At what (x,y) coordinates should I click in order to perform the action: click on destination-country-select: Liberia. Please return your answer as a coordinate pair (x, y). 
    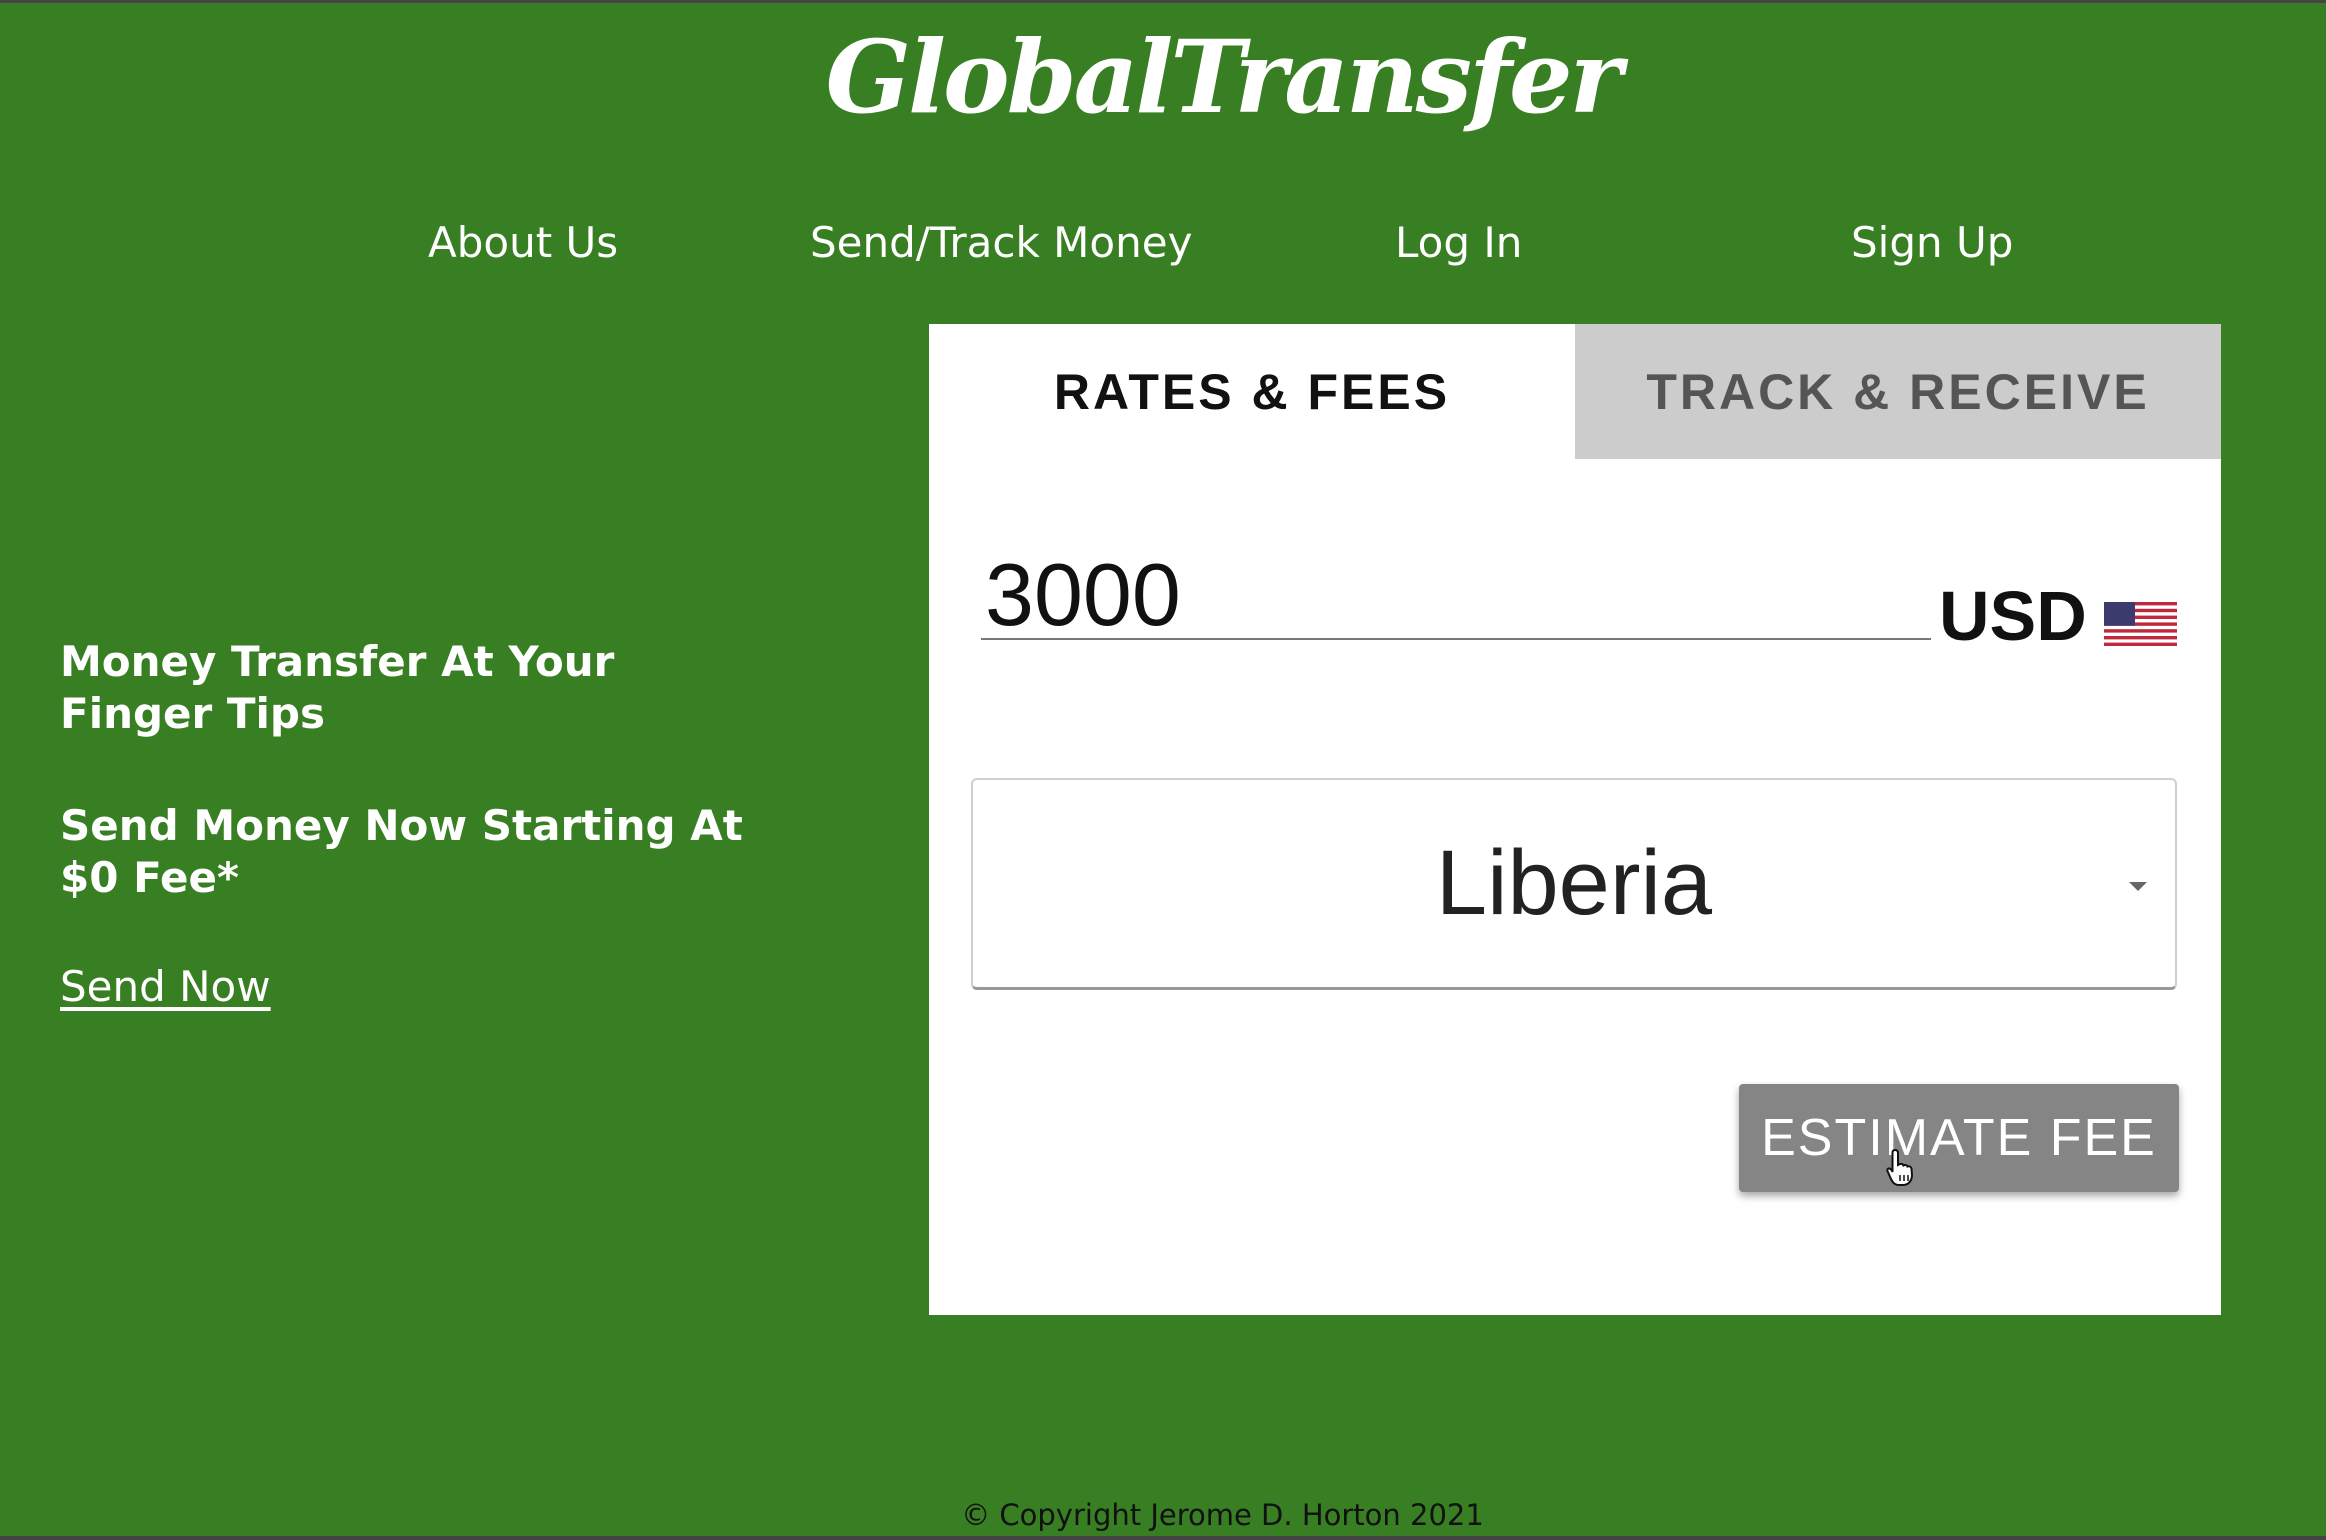
    Looking at the image, I should click on (1574, 884).